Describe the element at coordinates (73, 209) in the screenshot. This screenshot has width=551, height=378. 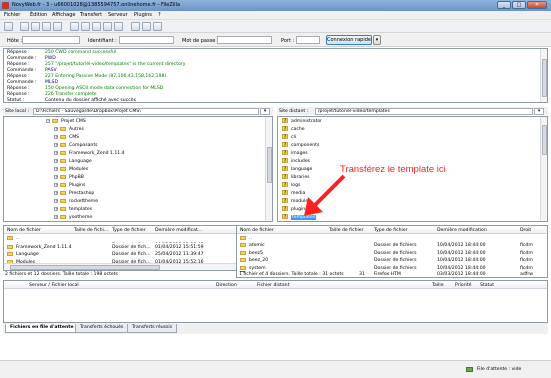
I see `local-tree-node: + templates` at that location.